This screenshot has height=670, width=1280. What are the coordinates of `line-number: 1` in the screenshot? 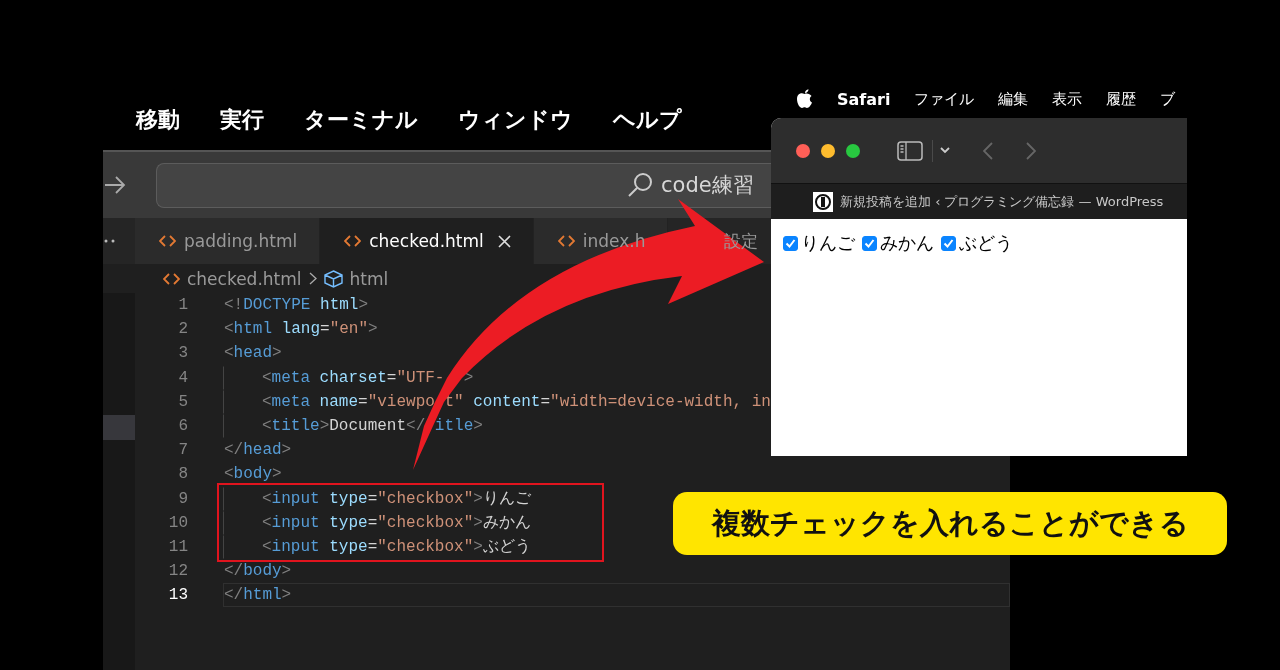 It's located at (182, 305).